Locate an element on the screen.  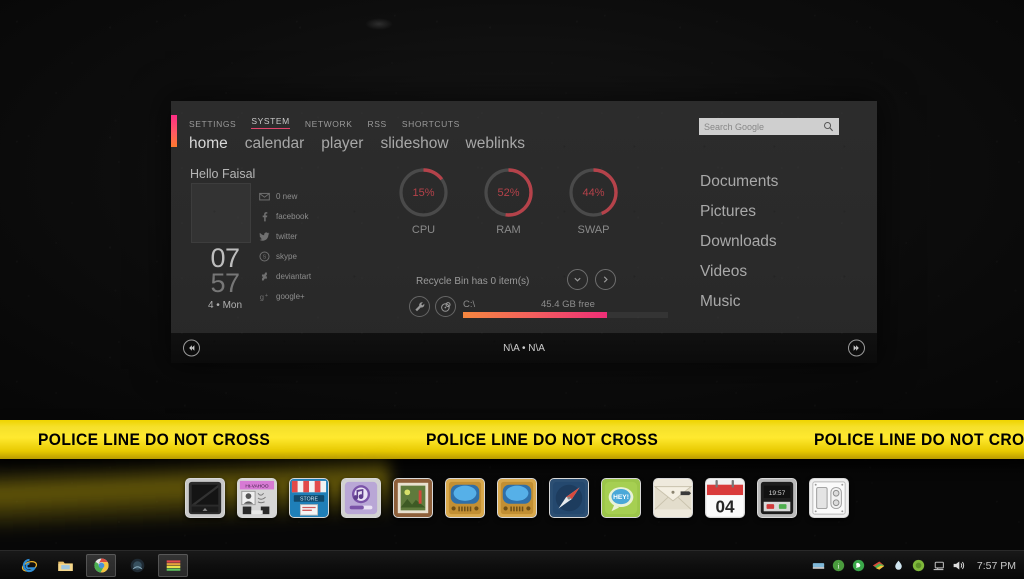
volume-icon is located at coordinates (958, 565).